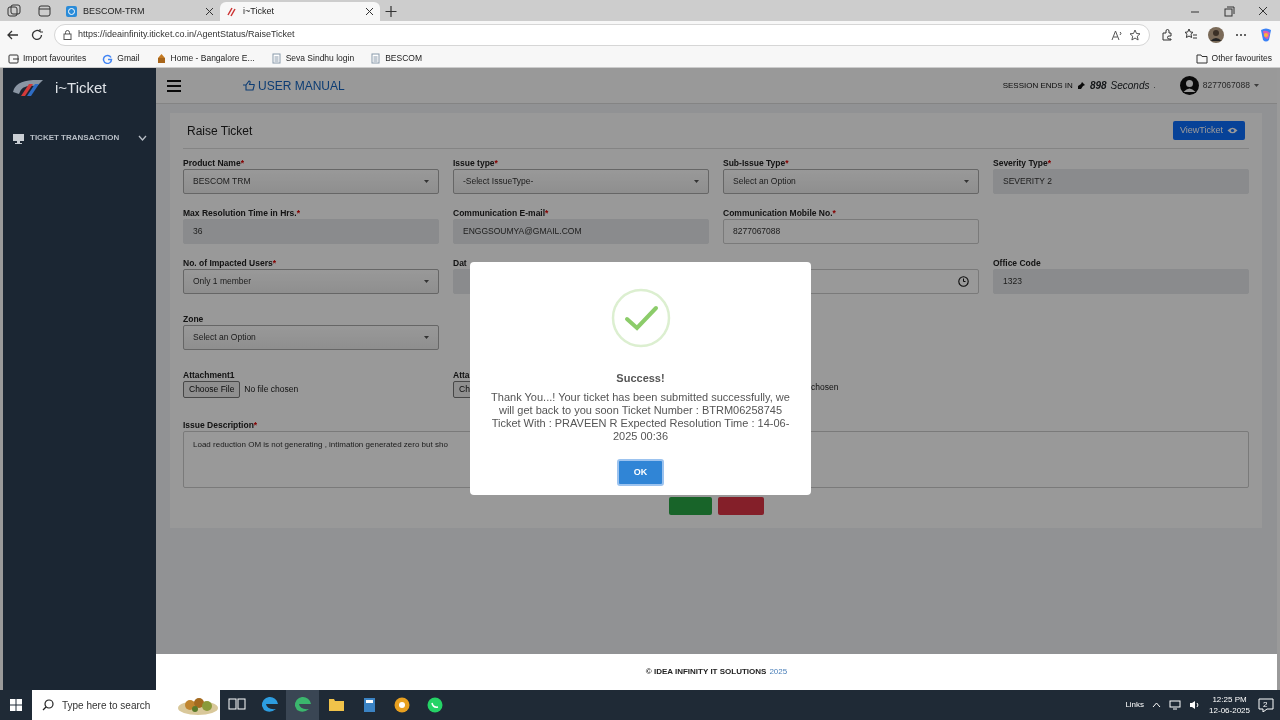 The width and height of the screenshot is (1280, 720). I want to click on success-check-icon, so click(640, 318).